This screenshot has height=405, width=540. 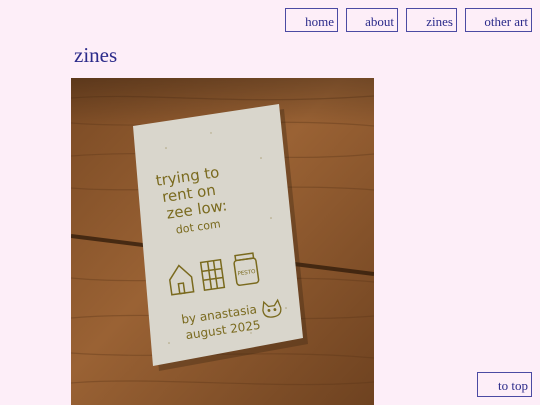 I want to click on to-top-button: to top, so click(x=504, y=384).